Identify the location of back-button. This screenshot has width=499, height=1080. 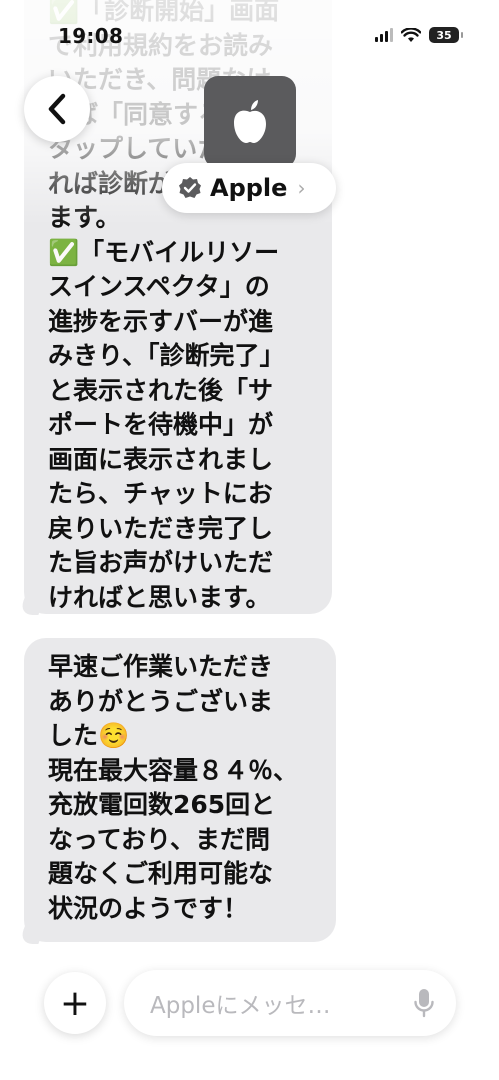
(57, 109).